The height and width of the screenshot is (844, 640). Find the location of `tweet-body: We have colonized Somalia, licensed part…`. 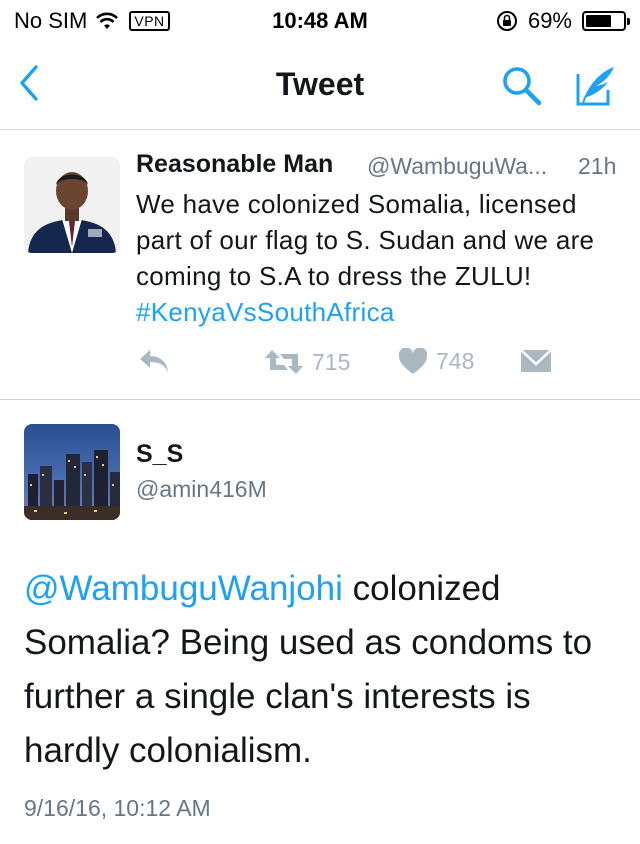

tweet-body: We have colonized Somalia, licensed part… is located at coordinates (365, 240).